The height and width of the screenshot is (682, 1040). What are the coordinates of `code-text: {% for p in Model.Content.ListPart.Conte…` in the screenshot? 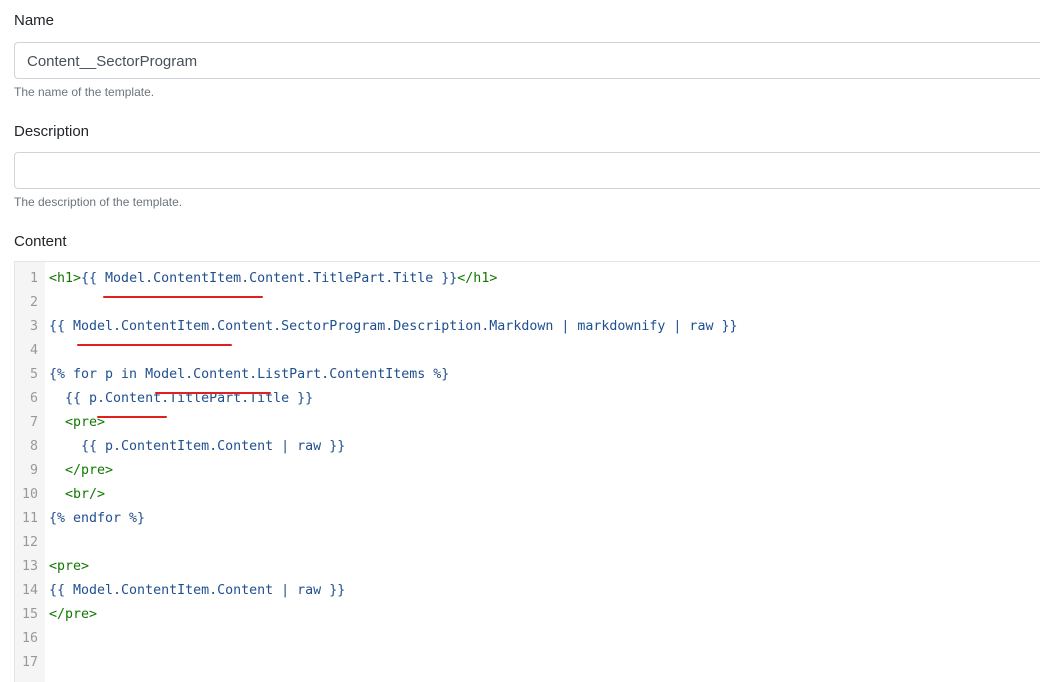 It's located at (249, 375).